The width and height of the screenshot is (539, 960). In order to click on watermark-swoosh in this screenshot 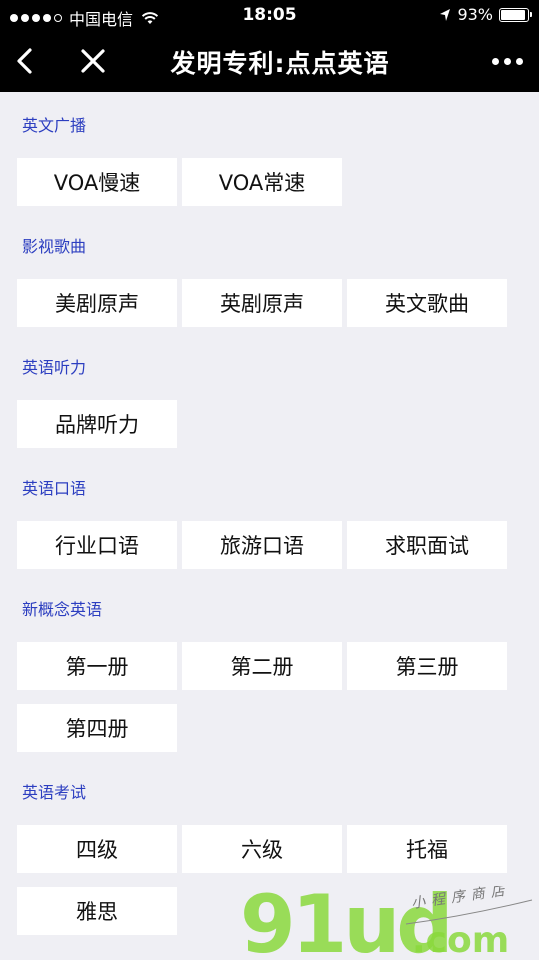, I will do `click(469, 912)`.